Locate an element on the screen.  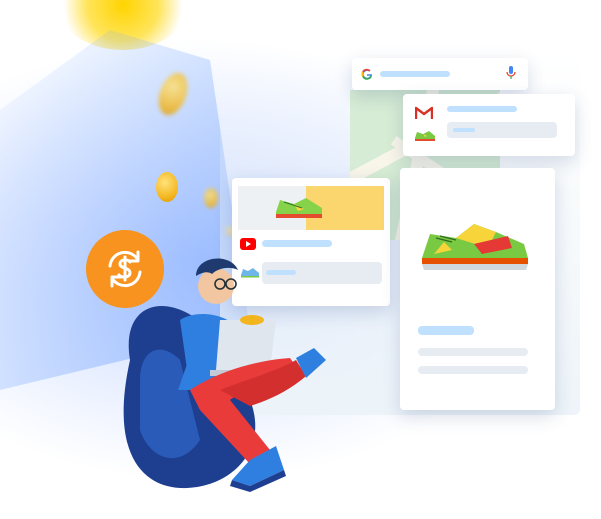
gmail-m-icon is located at coordinates (424, 112).